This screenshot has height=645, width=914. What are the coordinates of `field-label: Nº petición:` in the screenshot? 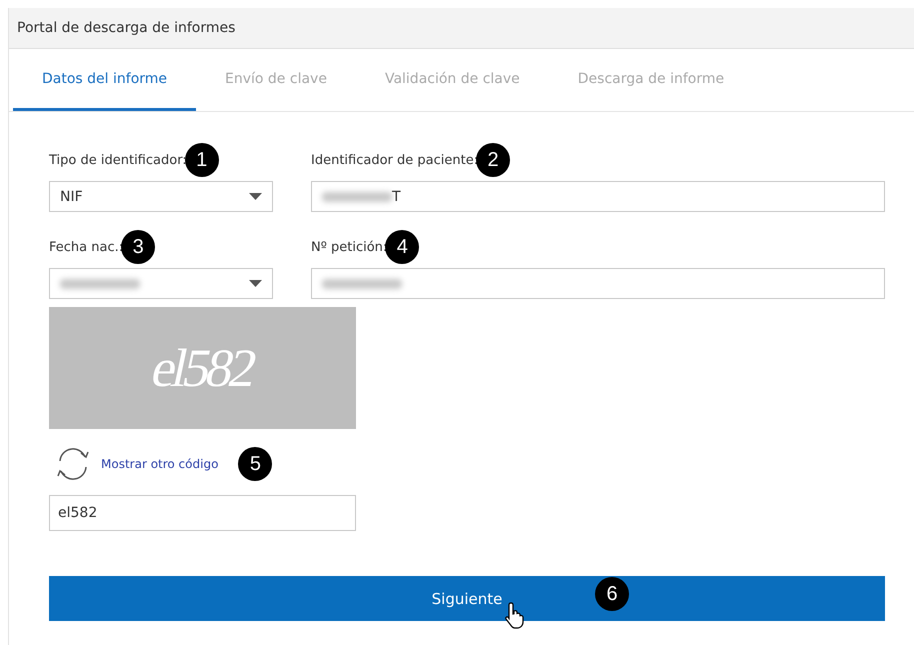 It's located at (349, 247).